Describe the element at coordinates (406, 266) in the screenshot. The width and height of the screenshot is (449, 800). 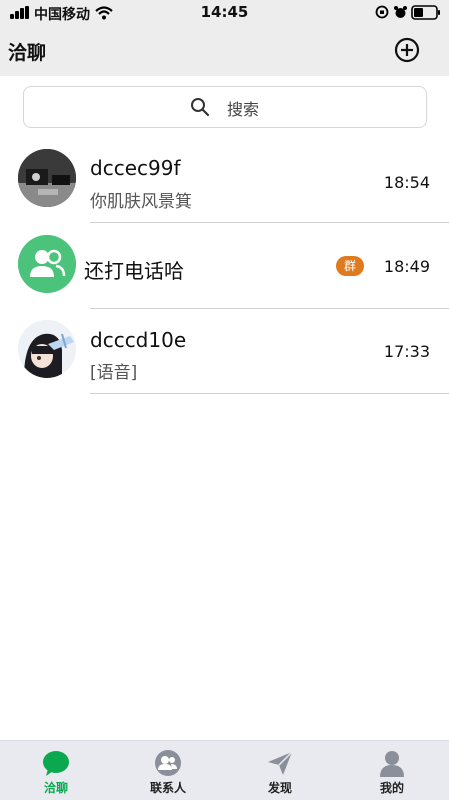
I see `chat-time: 18:49` at that location.